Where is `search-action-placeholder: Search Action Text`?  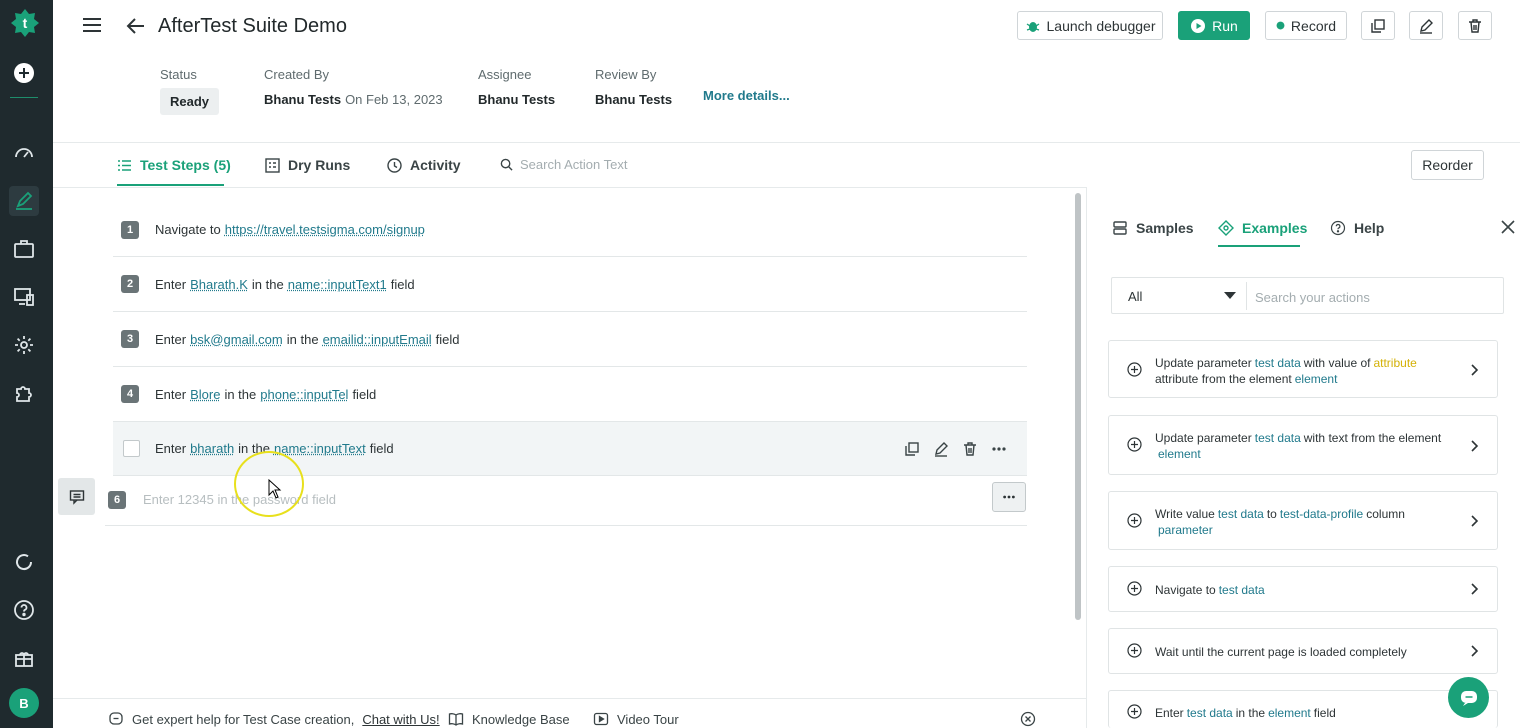
search-action-placeholder: Search Action Text is located at coordinates (574, 164).